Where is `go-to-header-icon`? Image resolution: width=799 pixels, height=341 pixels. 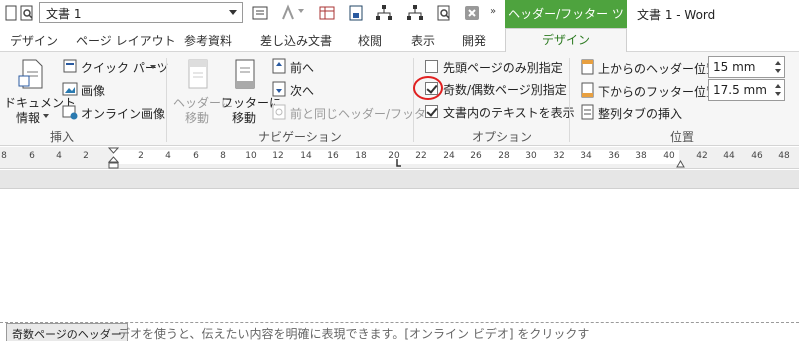 go-to-header-icon is located at coordinates (198, 74).